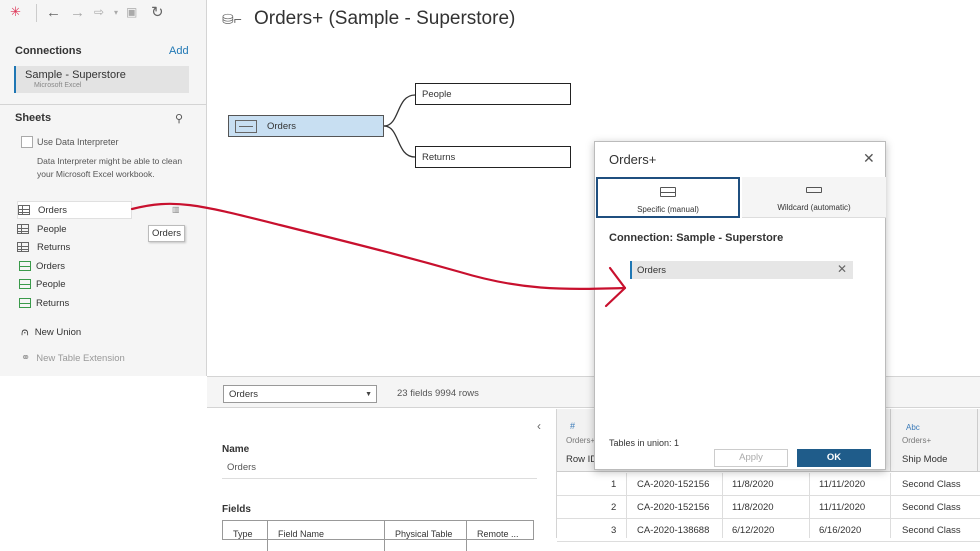 The image size is (980, 551). Describe the element at coordinates (438, 393) in the screenshot. I see `field-count: 23 fields 9994 rows` at that location.